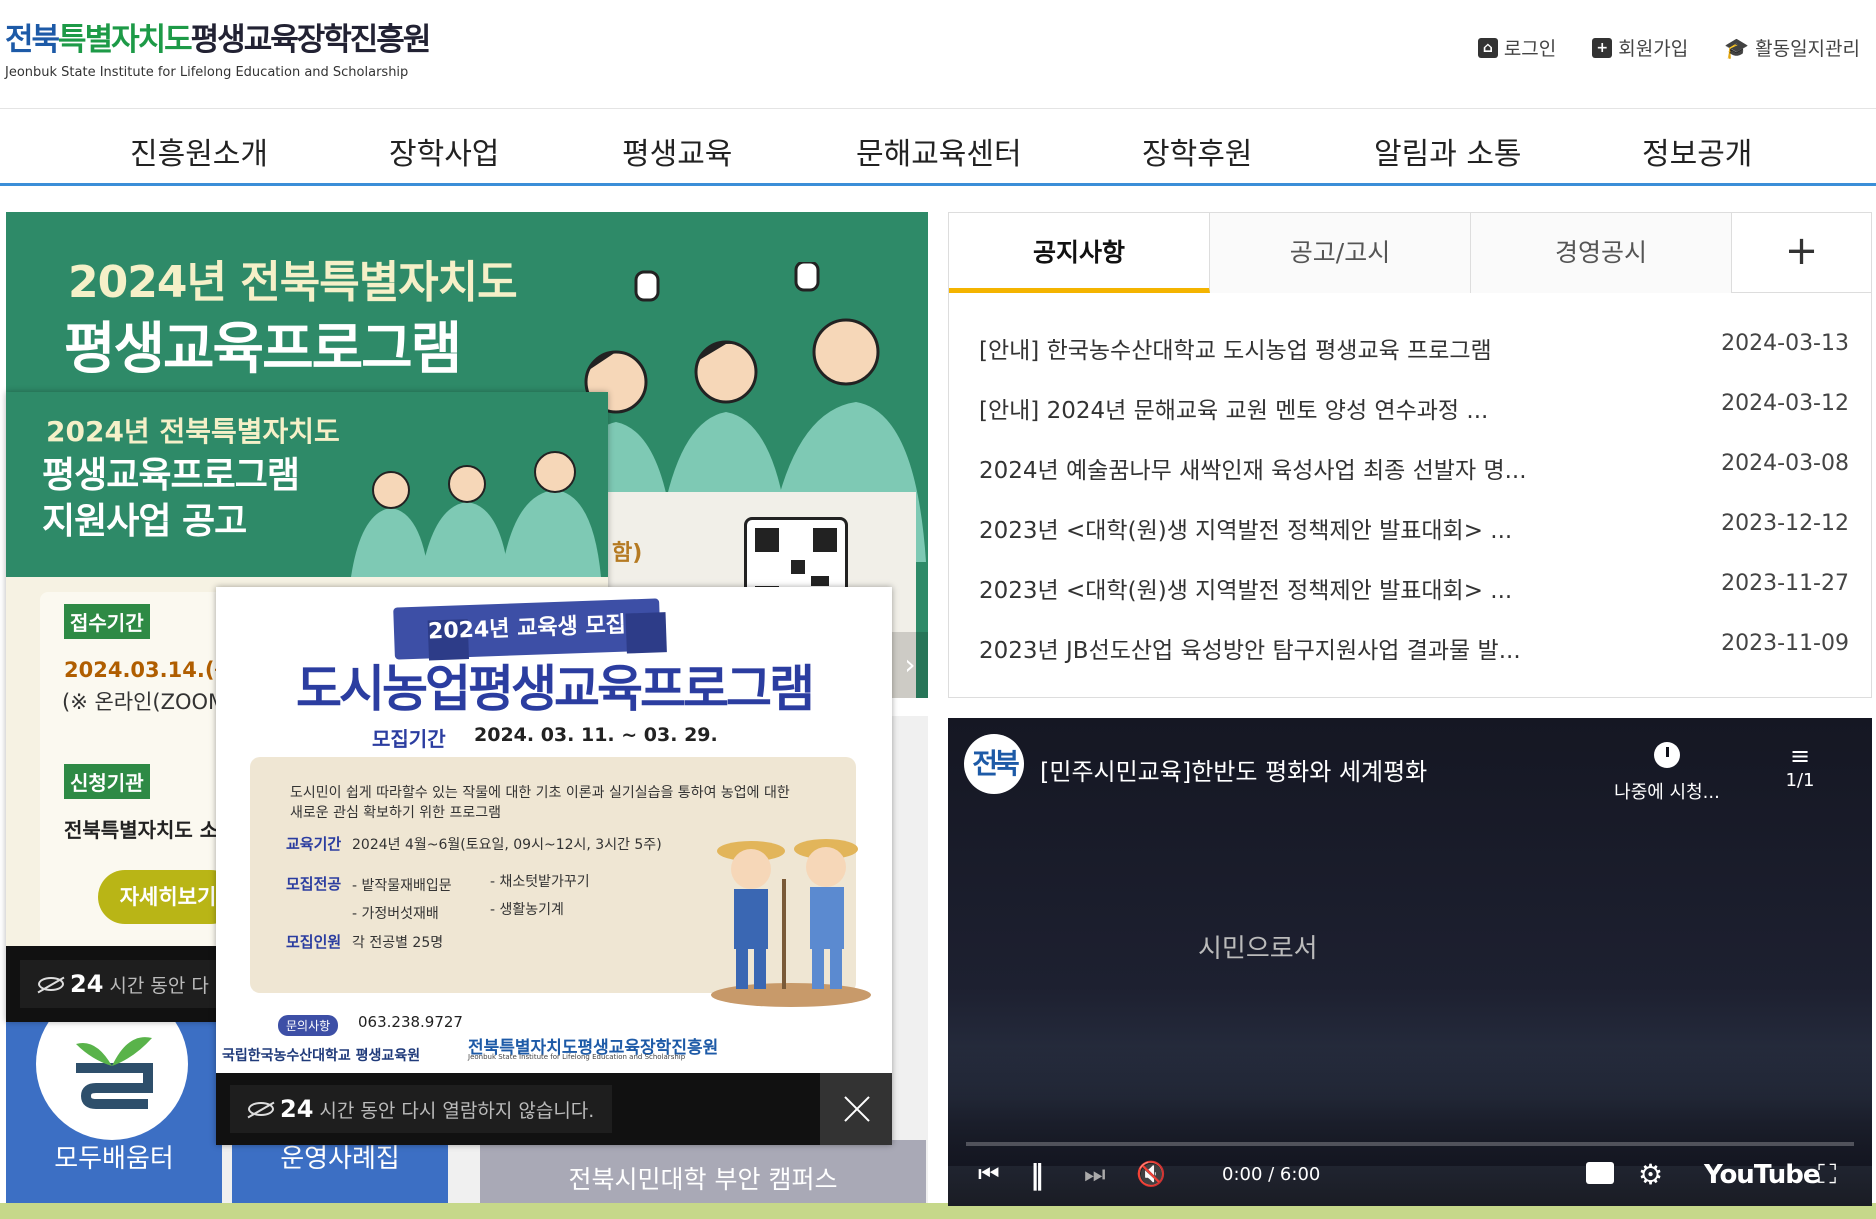 Image resolution: width=1876 pixels, height=1219 pixels. What do you see at coordinates (410, 1022) in the screenshot?
I see `popup2-contact: 063.238.9727` at bounding box center [410, 1022].